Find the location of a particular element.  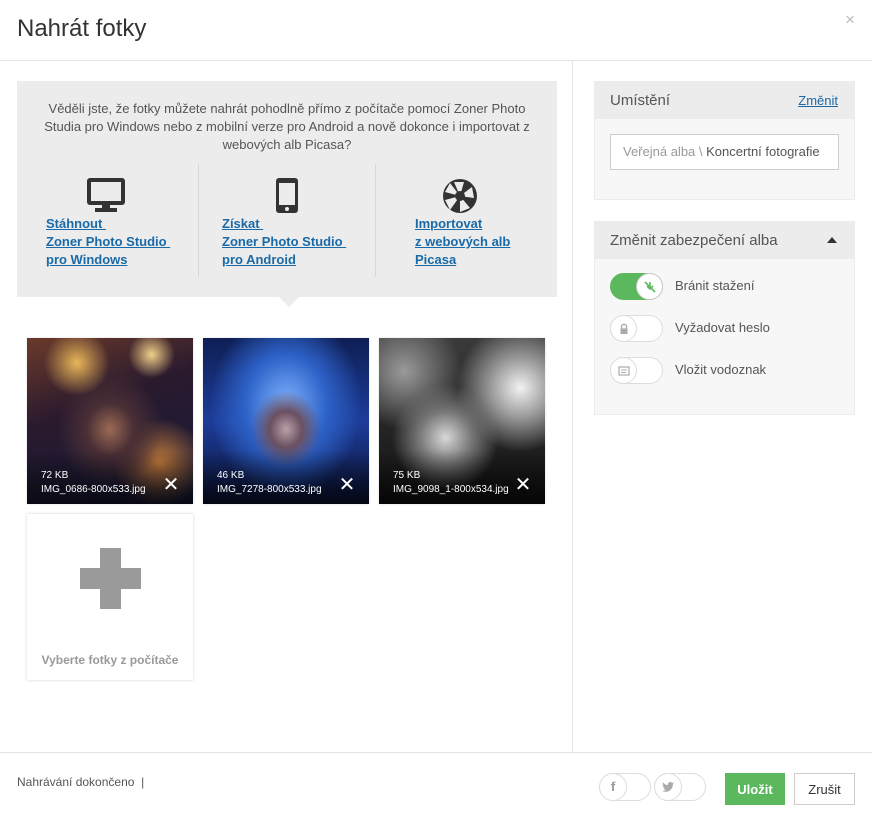

watermark-toggle is located at coordinates (636, 370).